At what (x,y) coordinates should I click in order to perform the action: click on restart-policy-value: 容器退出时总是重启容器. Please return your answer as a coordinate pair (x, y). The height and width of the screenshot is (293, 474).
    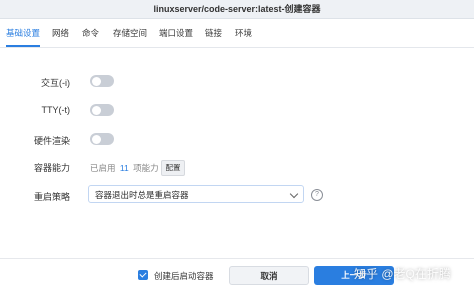
    Looking at the image, I should click on (142, 195).